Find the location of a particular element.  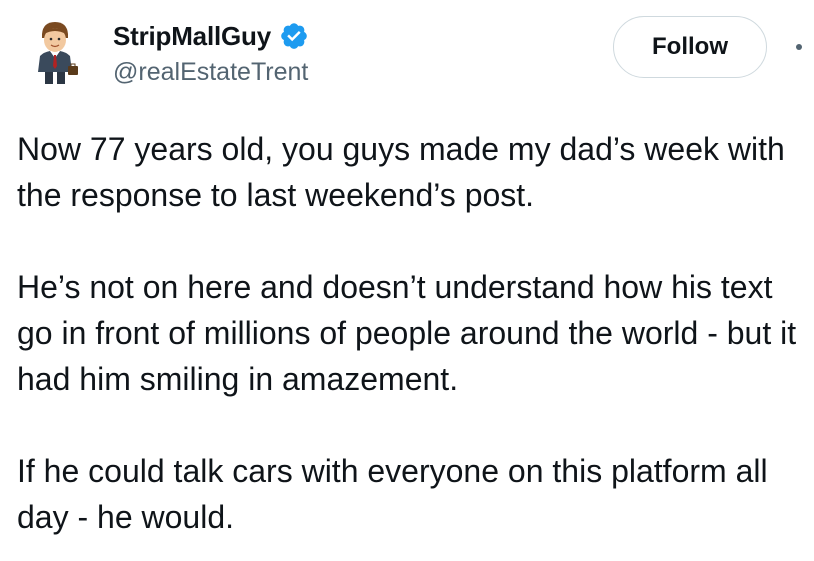

businessman-avatar-icon is located at coordinates (55, 51).